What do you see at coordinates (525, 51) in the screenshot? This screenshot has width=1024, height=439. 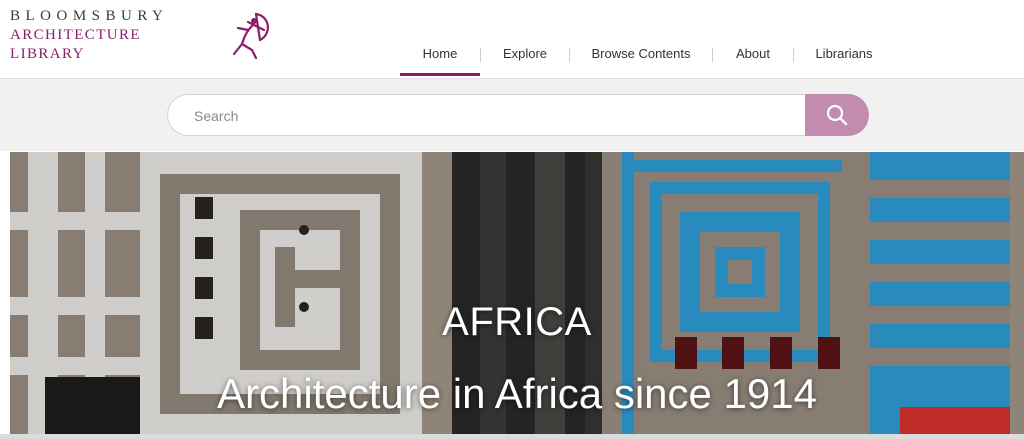 I see `nav-item-explore: Explore` at bounding box center [525, 51].